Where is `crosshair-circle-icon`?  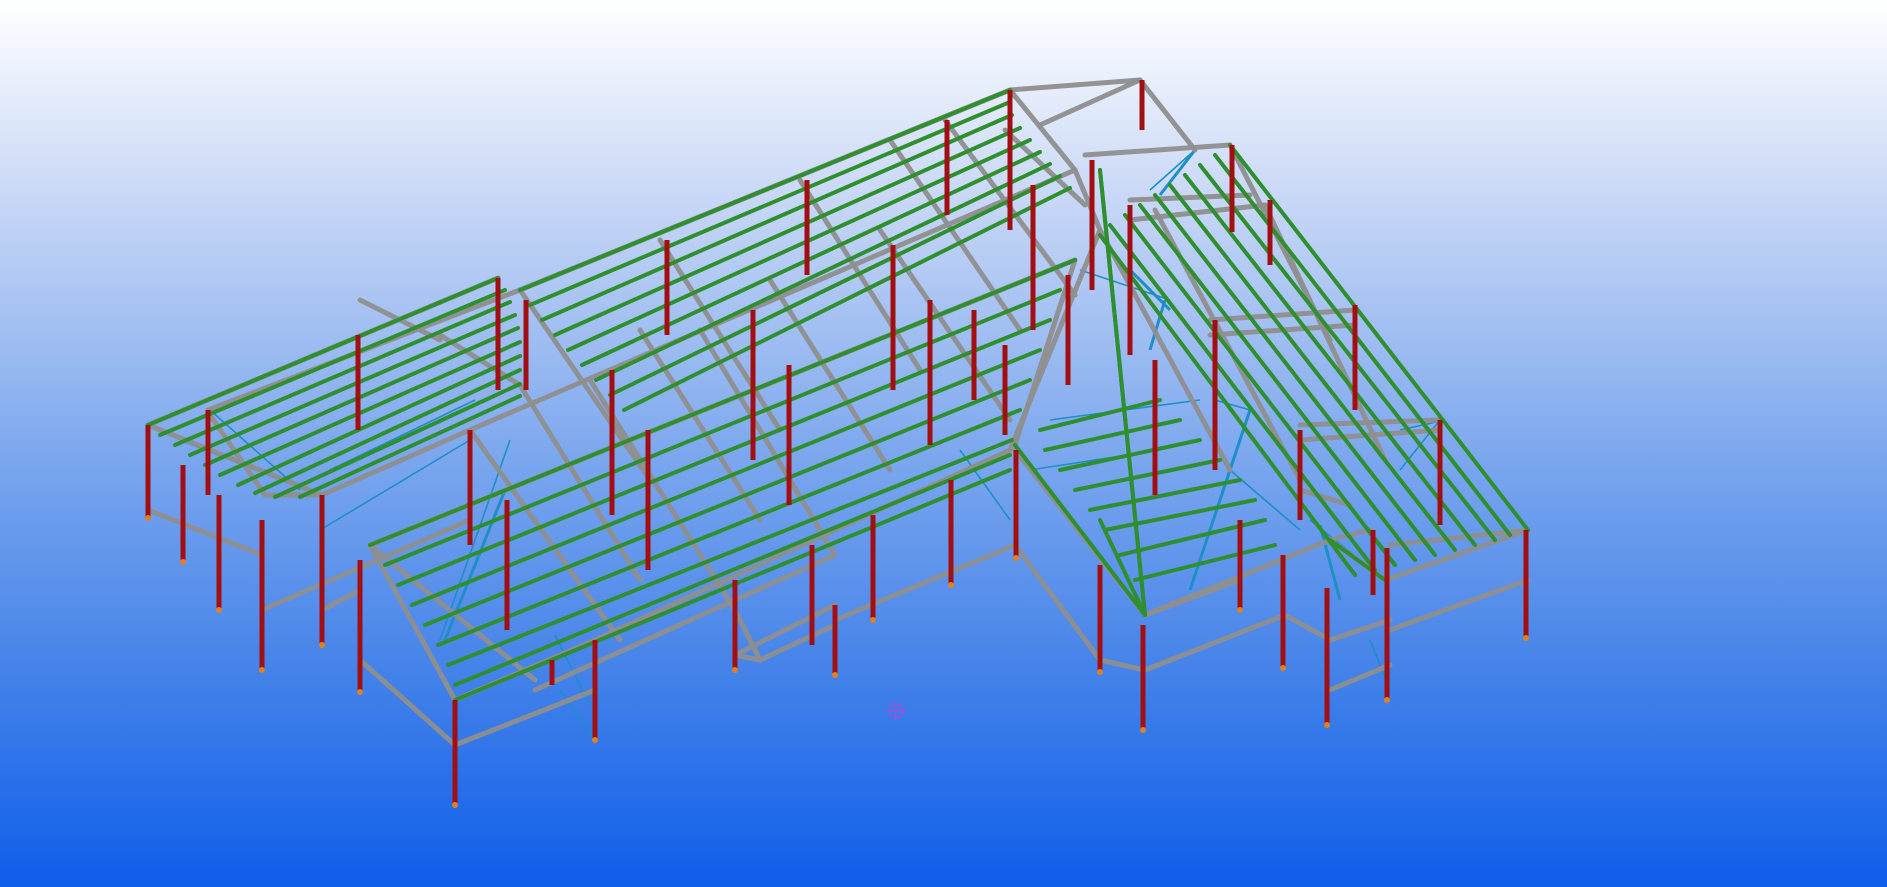 crosshair-circle-icon is located at coordinates (896, 711).